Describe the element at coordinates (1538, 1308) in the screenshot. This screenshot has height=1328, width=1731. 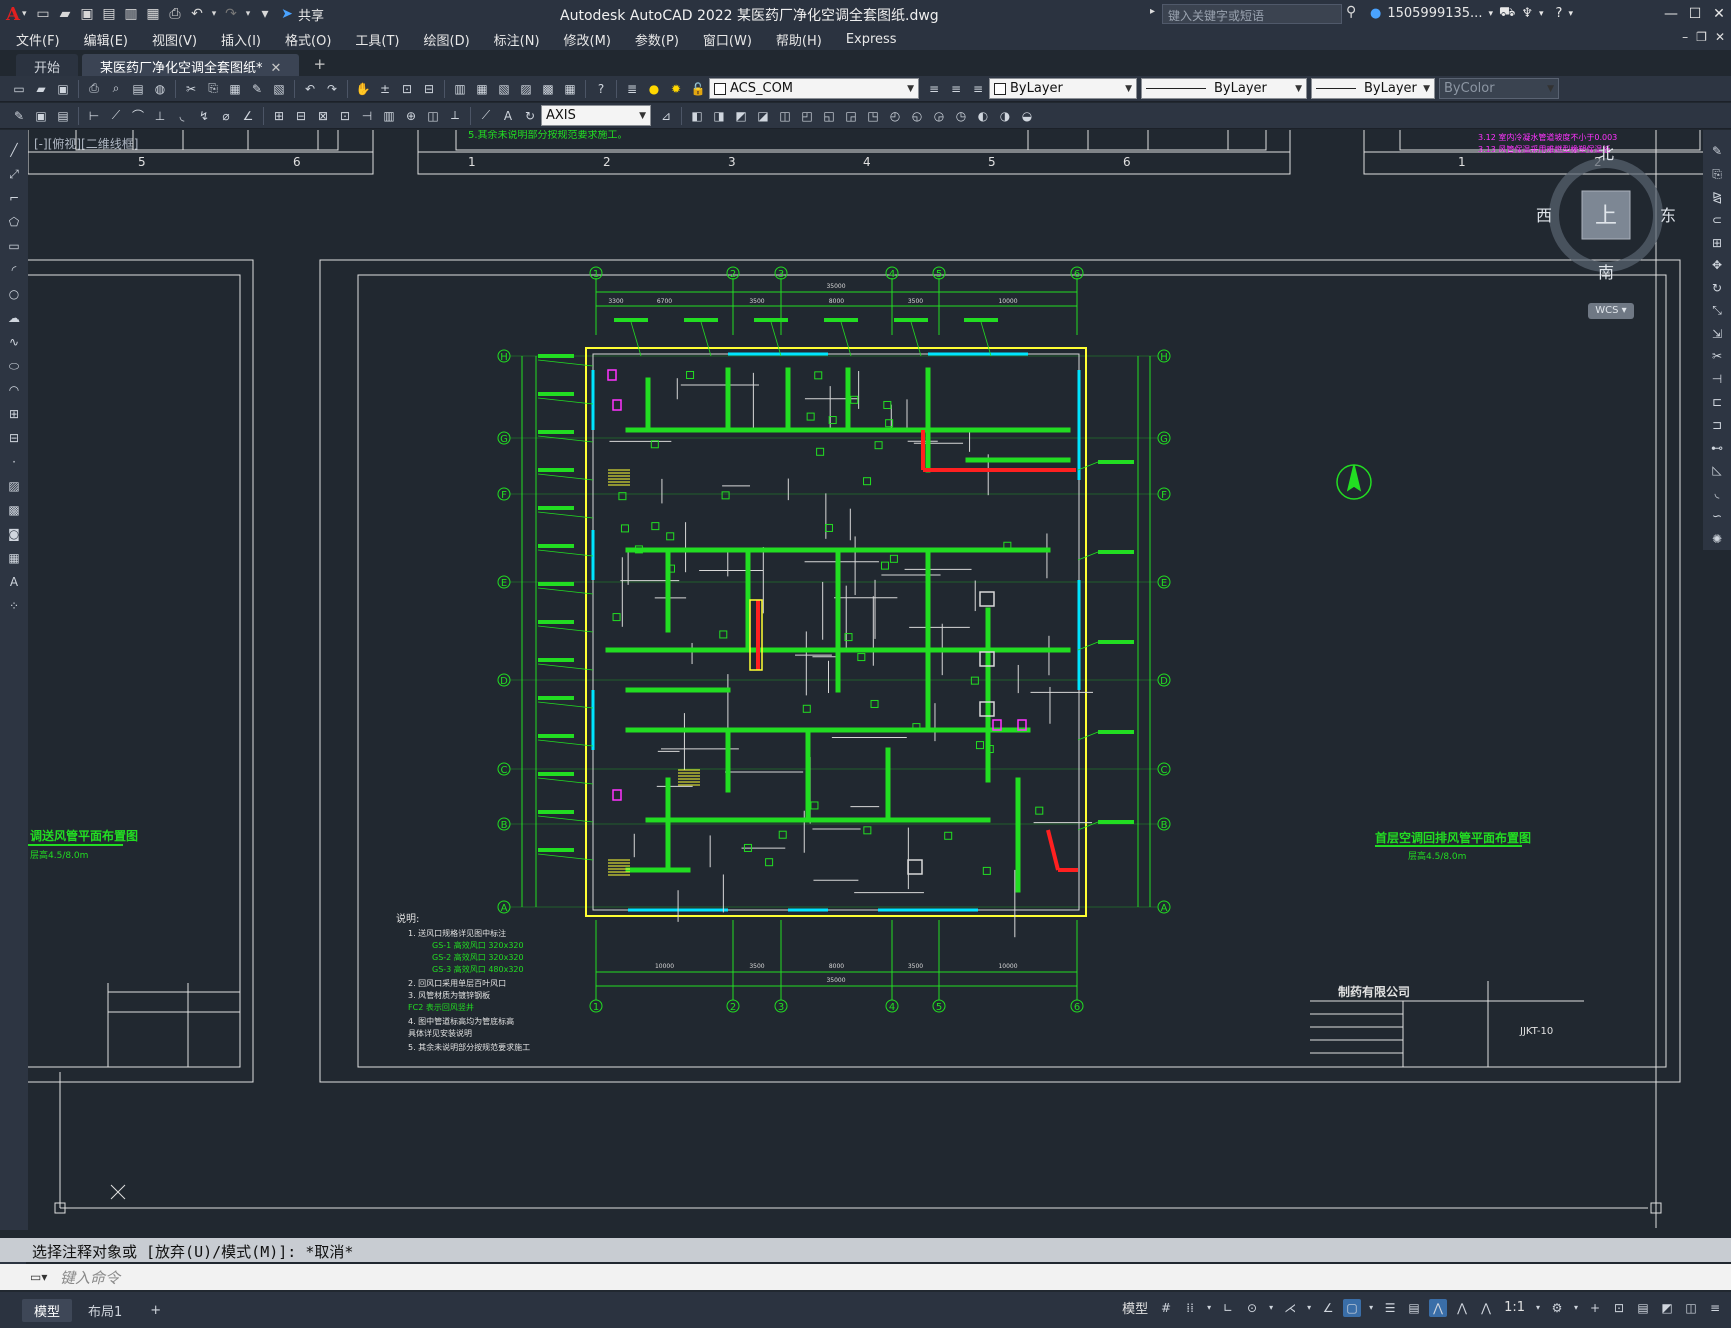
I see `scale-dropdown-icon: ▾` at that location.